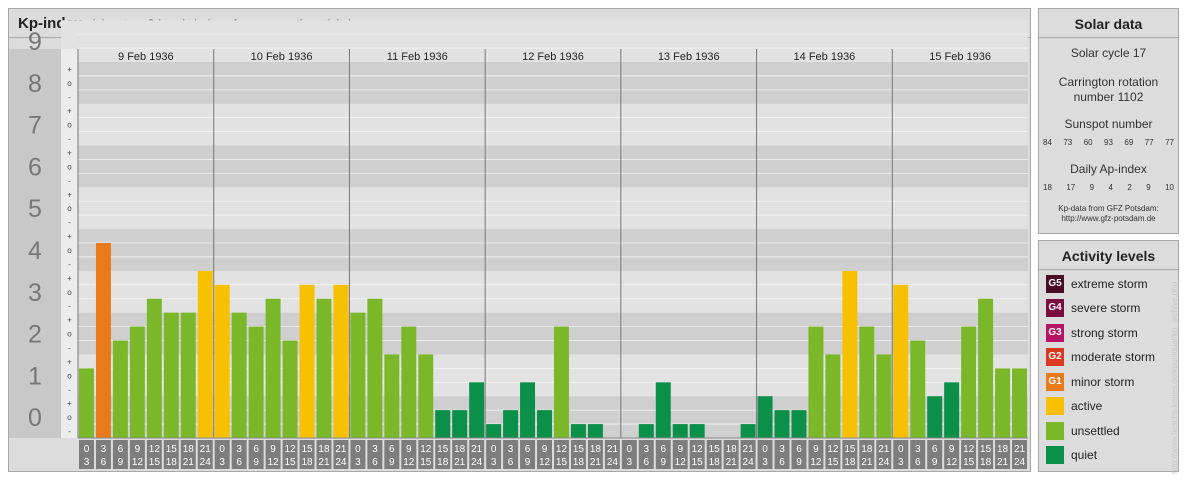 Image resolution: width=1184 pixels, height=480 pixels. What do you see at coordinates (1055, 284) in the screenshot?
I see `legend-swatch: G5` at bounding box center [1055, 284].